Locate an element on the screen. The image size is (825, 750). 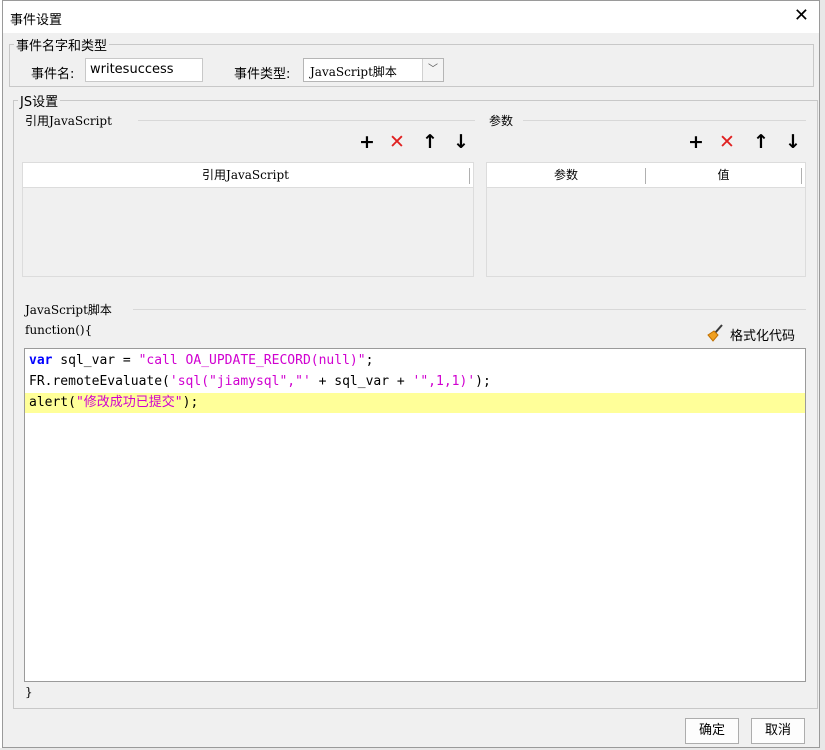
params-down-icon: ↓ is located at coordinates (793, 142).